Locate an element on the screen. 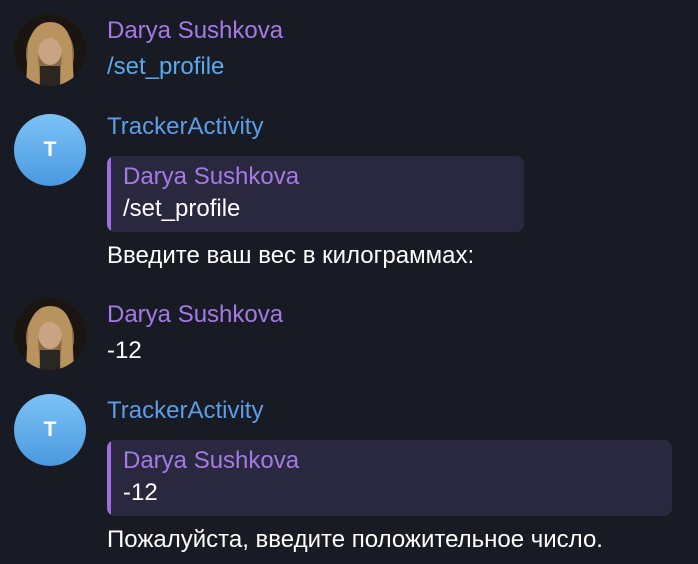 This screenshot has width=698, height=564. message-text: Пожалуйста, введите положительное число. is located at coordinates (355, 539).